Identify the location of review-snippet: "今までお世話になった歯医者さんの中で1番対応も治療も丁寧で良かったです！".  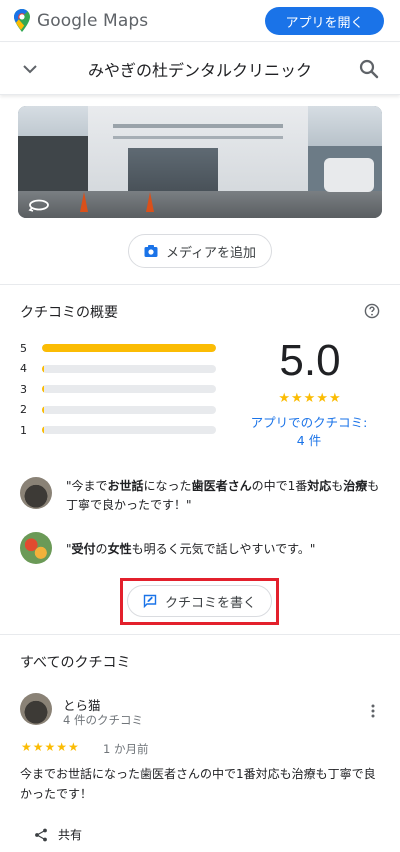
(205, 496).